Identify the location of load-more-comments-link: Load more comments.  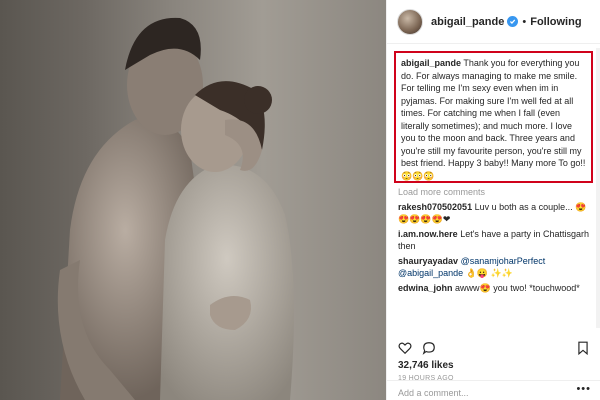
(441, 192).